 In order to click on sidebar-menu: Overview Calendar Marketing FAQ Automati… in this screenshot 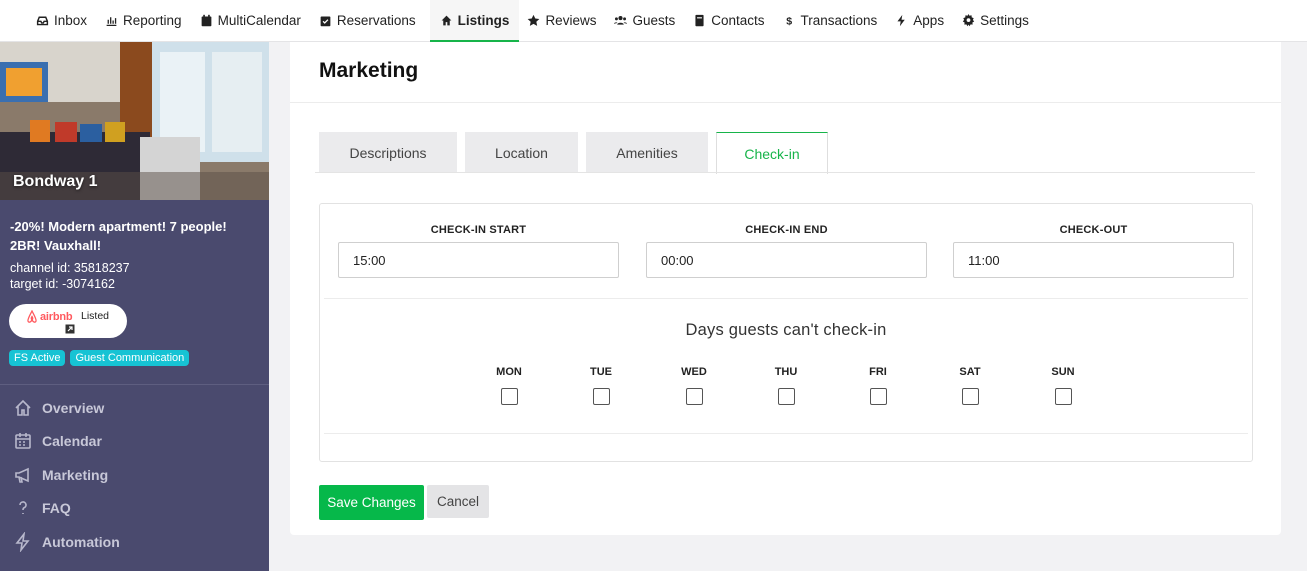, I will do `click(134, 472)`.